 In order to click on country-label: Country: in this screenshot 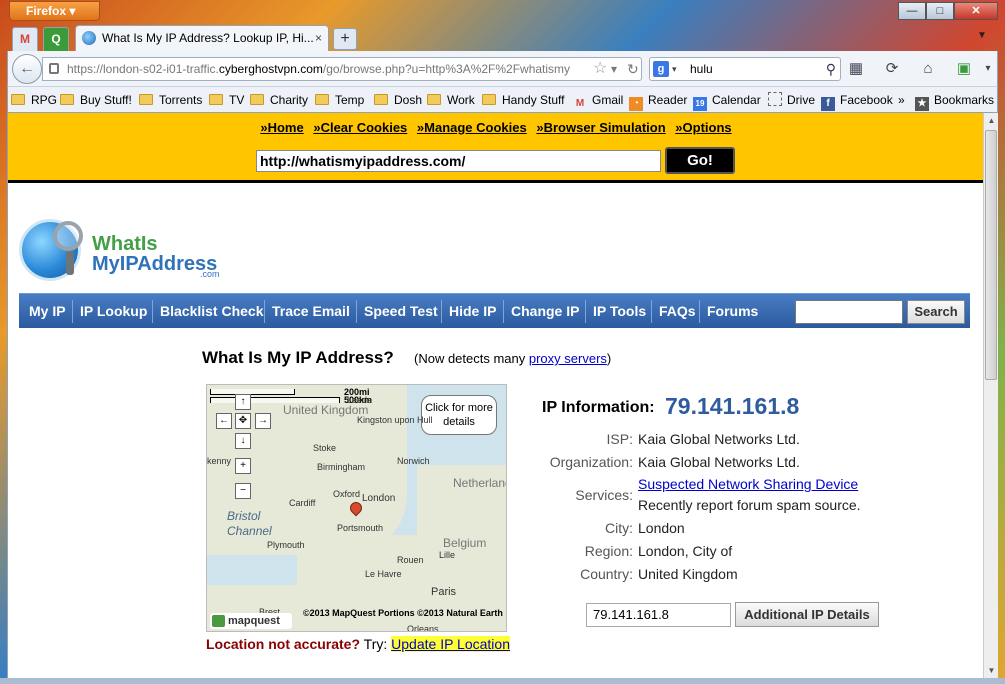, I will do `click(606, 574)`.